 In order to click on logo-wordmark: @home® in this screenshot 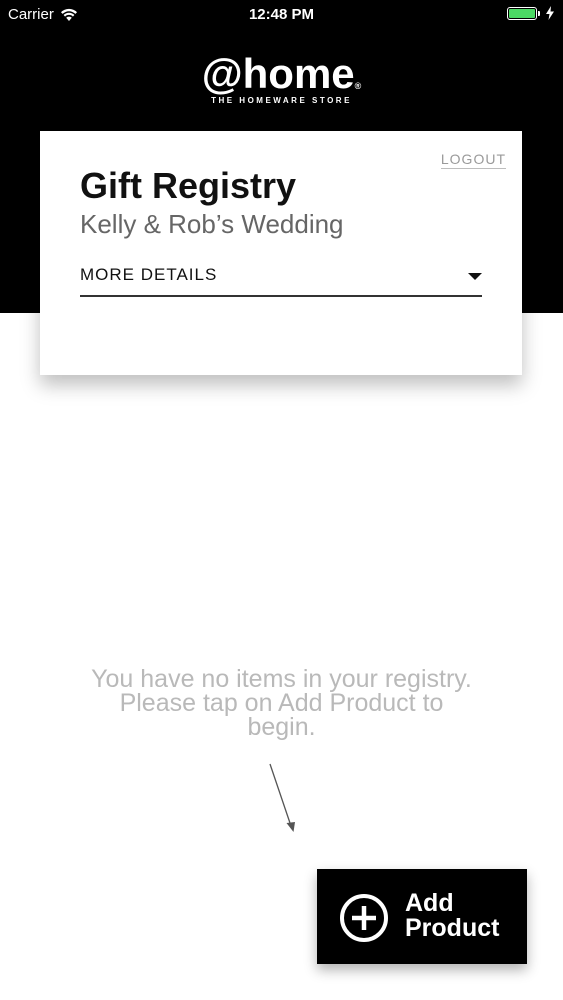, I will do `click(281, 74)`.